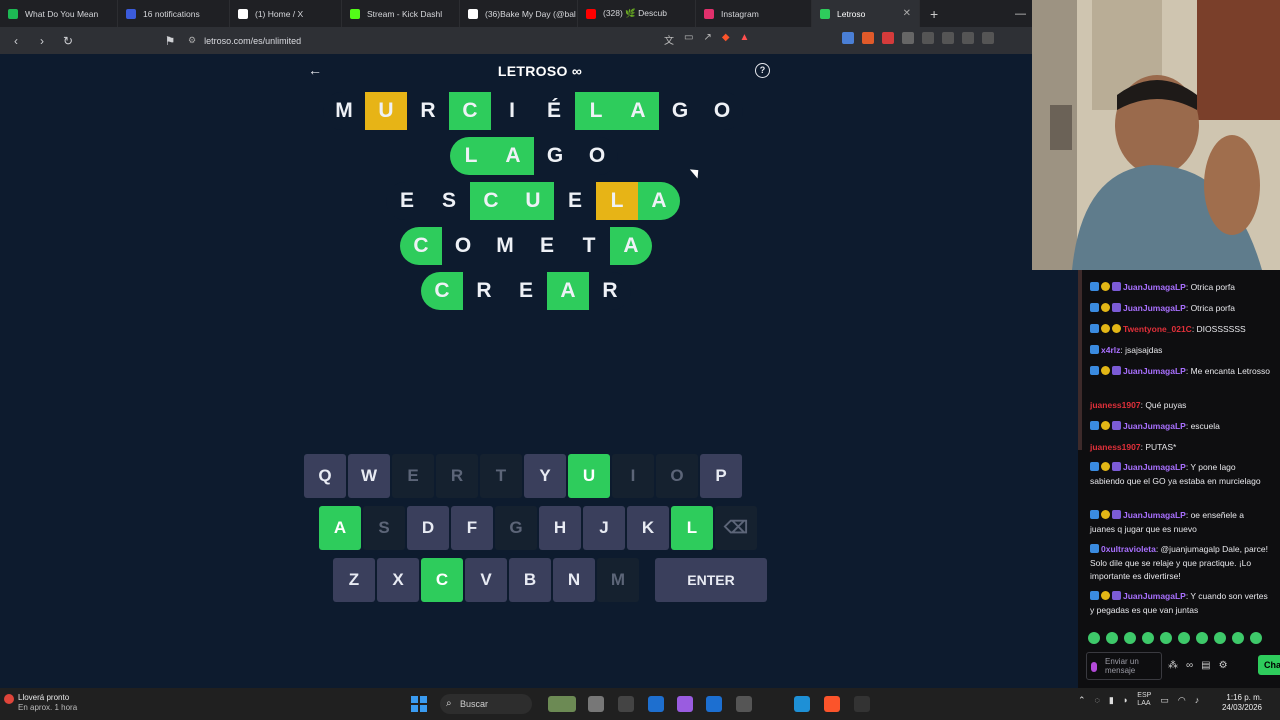  Describe the element at coordinates (907, 13) in the screenshot. I see `close-tab-icon: ✕` at that location.